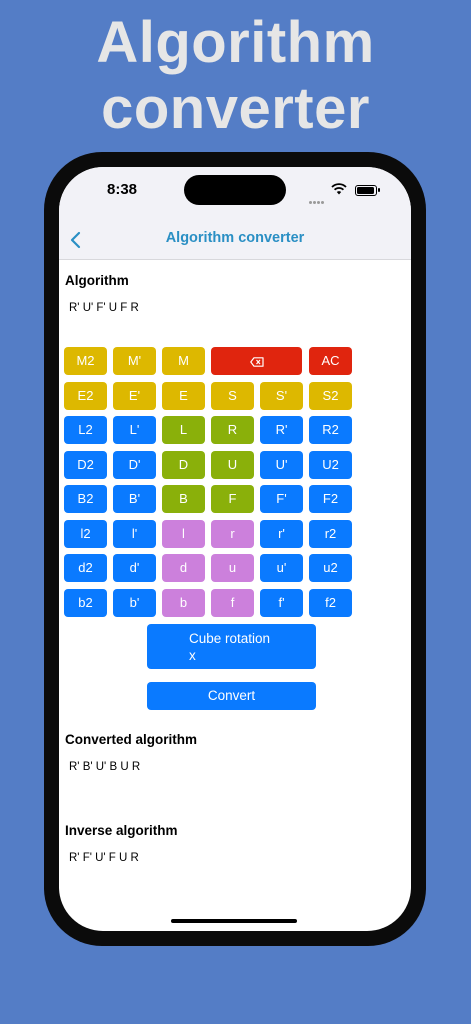 The width and height of the screenshot is (471, 1024). Describe the element at coordinates (85, 568) in the screenshot. I see `key-wide-d2: d2` at that location.